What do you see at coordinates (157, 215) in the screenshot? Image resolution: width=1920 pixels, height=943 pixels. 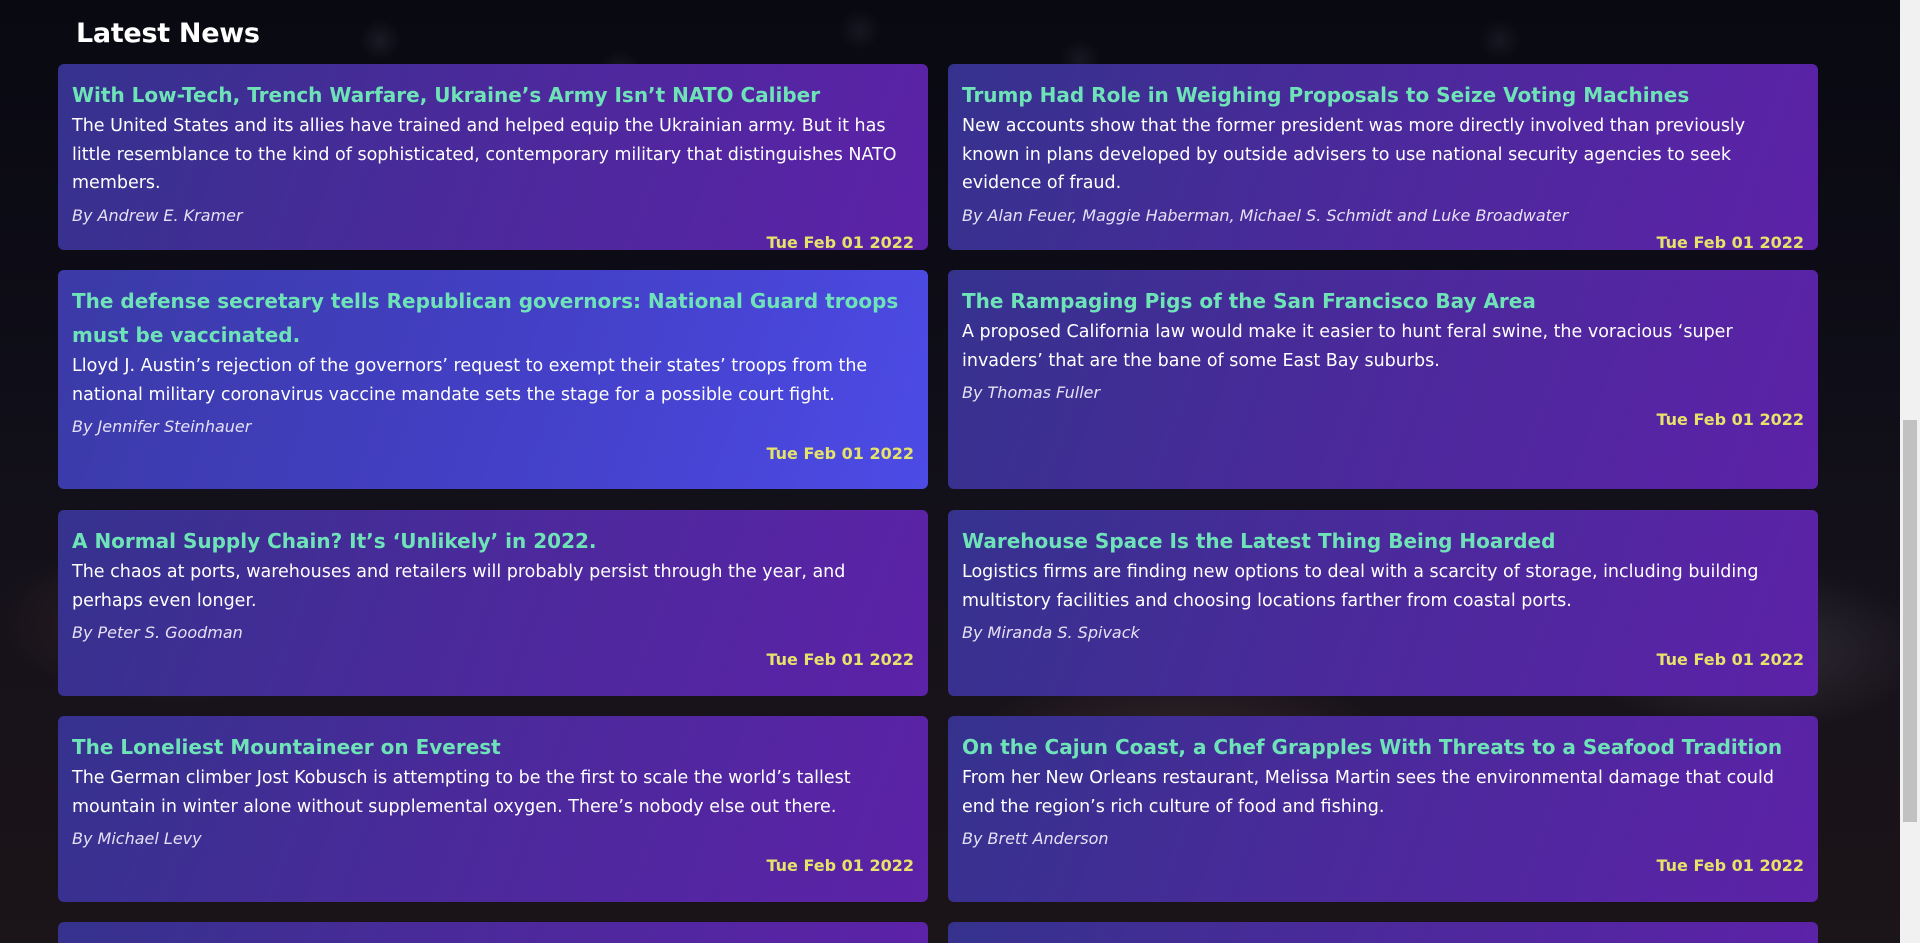 I see `news-card-author: By Andrew E. Kramer` at bounding box center [157, 215].